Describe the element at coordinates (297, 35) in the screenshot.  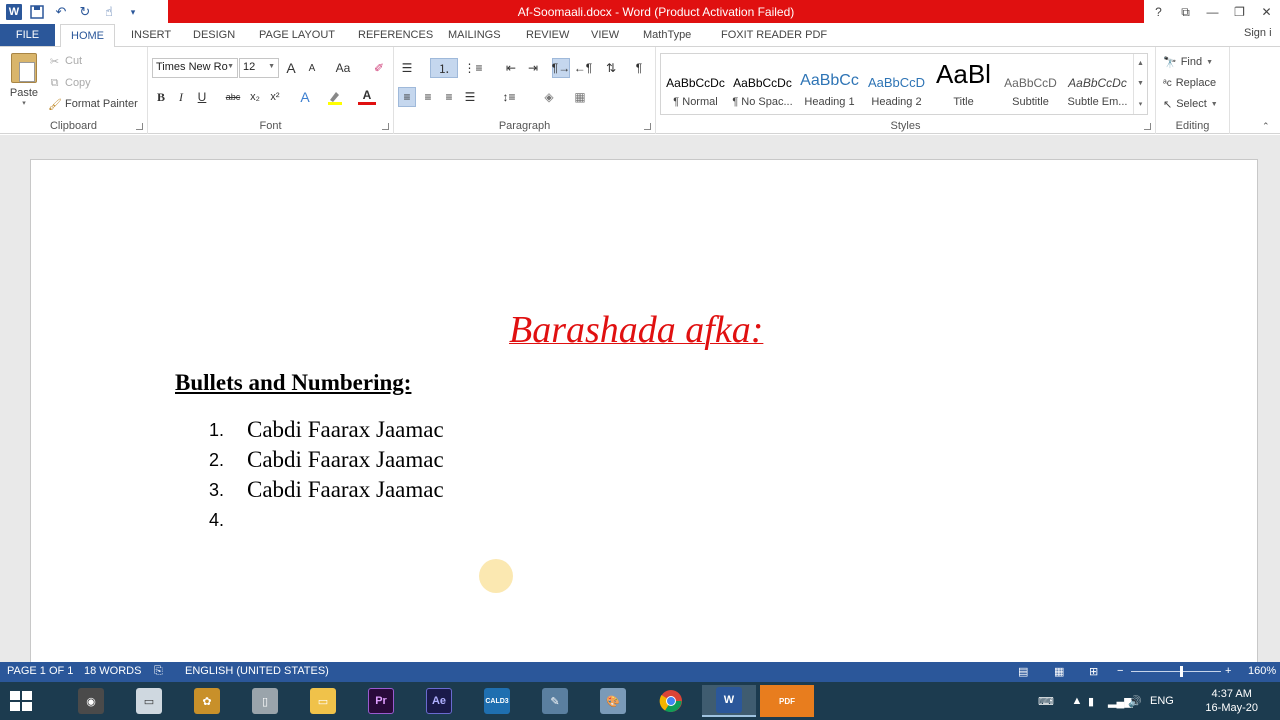
I see `tab-page-layout: PAGE LAYOUT` at that location.